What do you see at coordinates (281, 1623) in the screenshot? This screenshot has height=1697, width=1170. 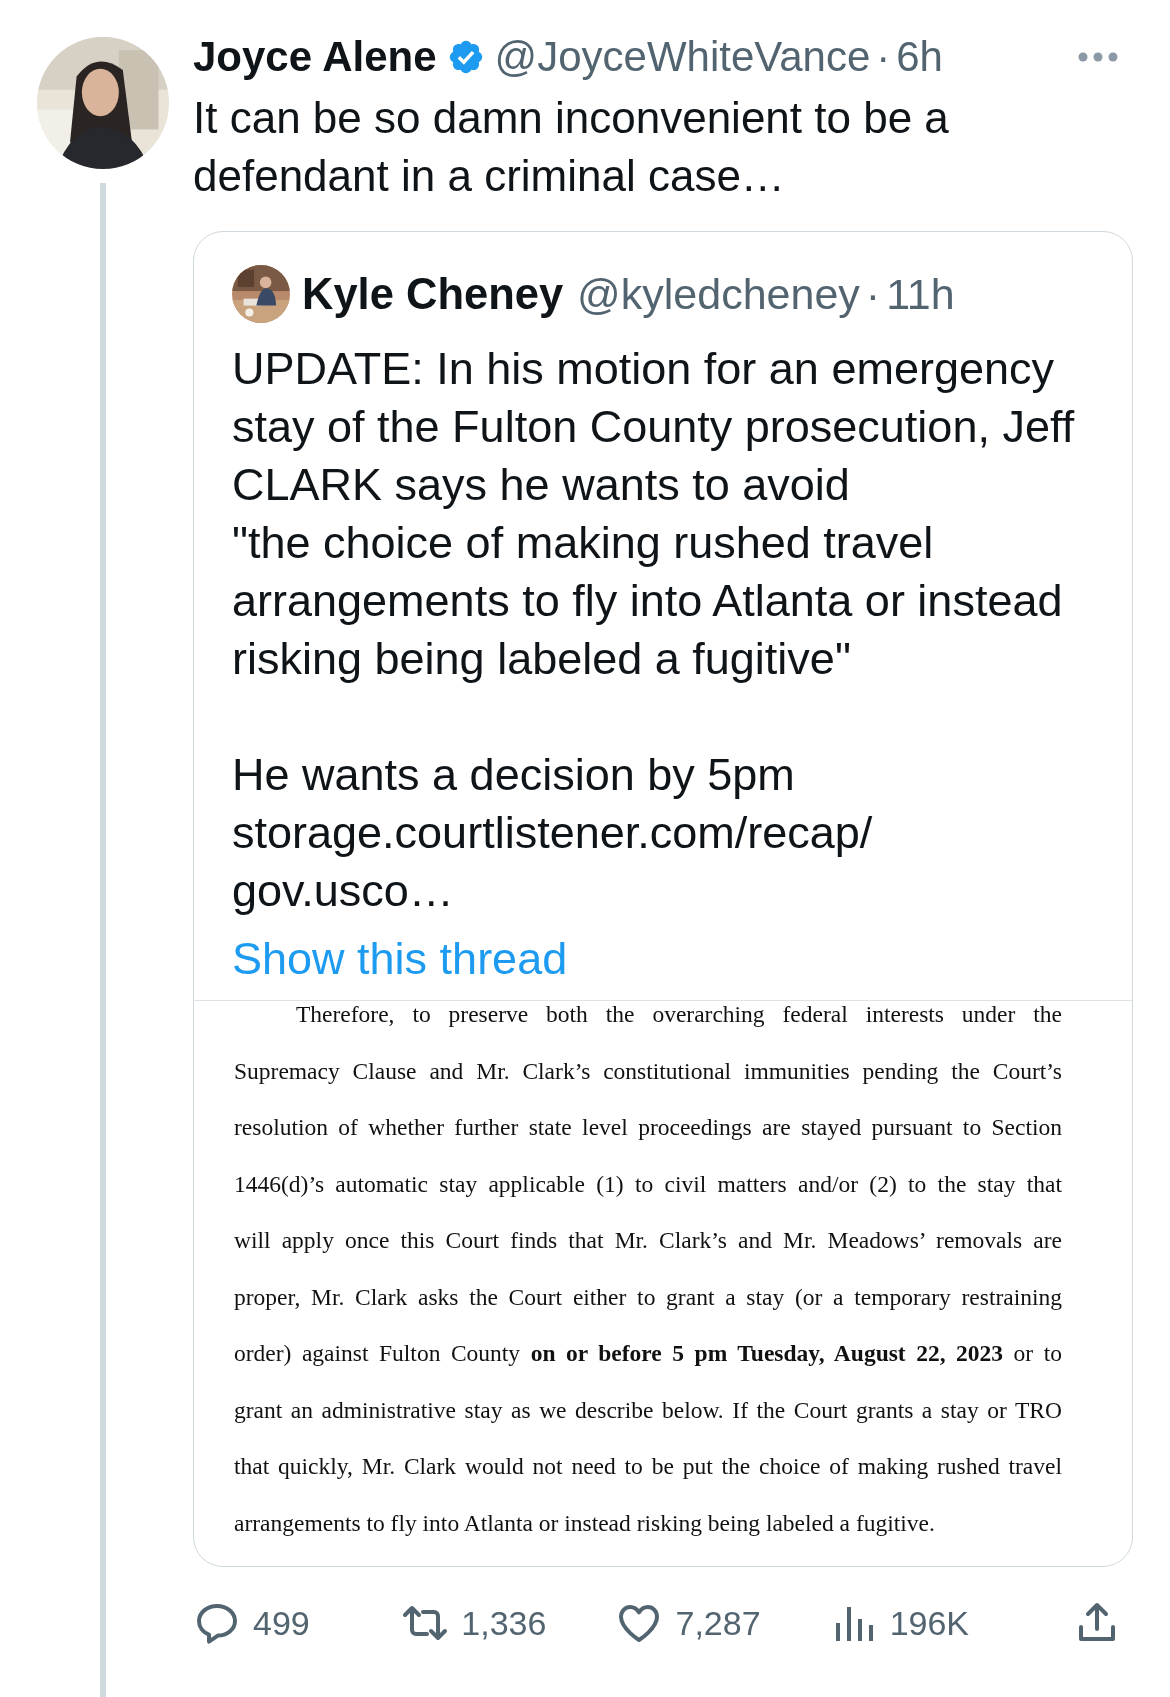 I see `reply-count: 499` at bounding box center [281, 1623].